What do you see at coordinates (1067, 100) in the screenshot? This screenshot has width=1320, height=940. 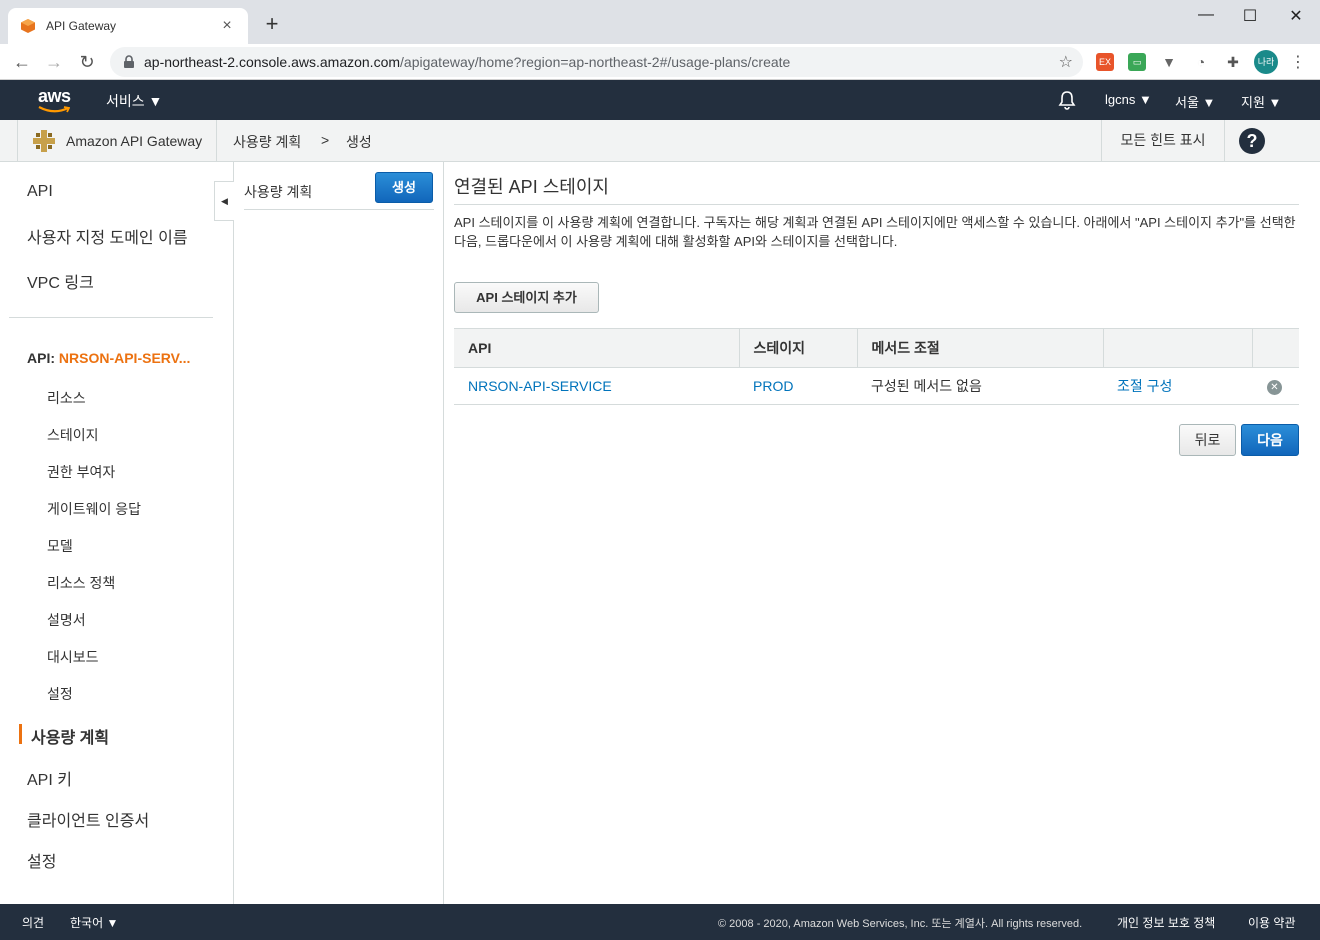 I see `notification-bell-icon` at bounding box center [1067, 100].